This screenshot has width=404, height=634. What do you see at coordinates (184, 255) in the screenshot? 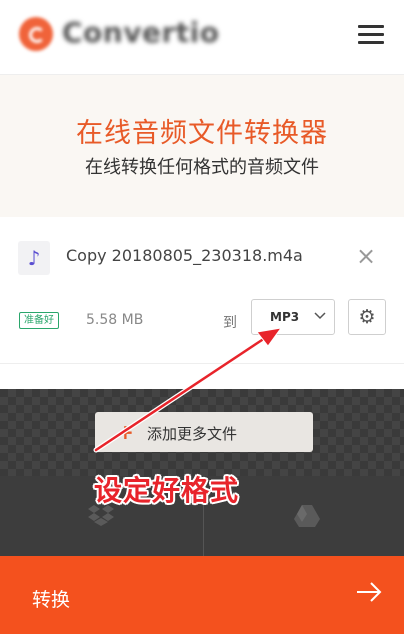
I see `file-name: Copy 20180805_230318.m4a` at bounding box center [184, 255].